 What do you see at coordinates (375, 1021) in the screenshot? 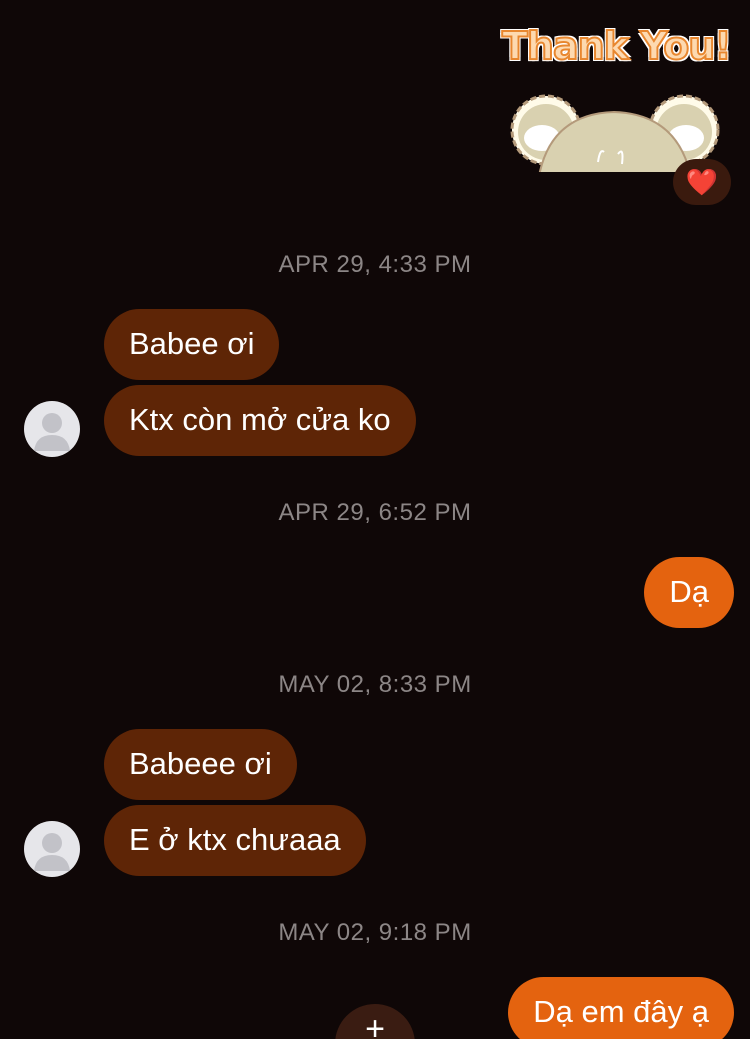
I see `plus-icon: +` at bounding box center [375, 1021].